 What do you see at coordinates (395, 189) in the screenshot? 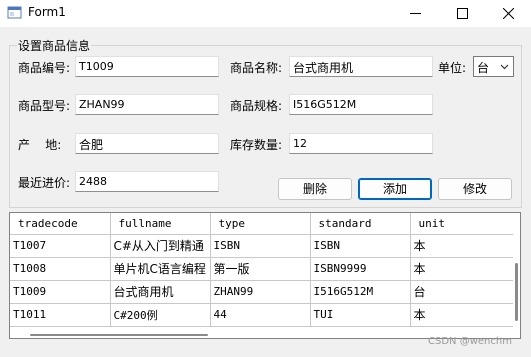
I see `add-button: 添加` at bounding box center [395, 189].